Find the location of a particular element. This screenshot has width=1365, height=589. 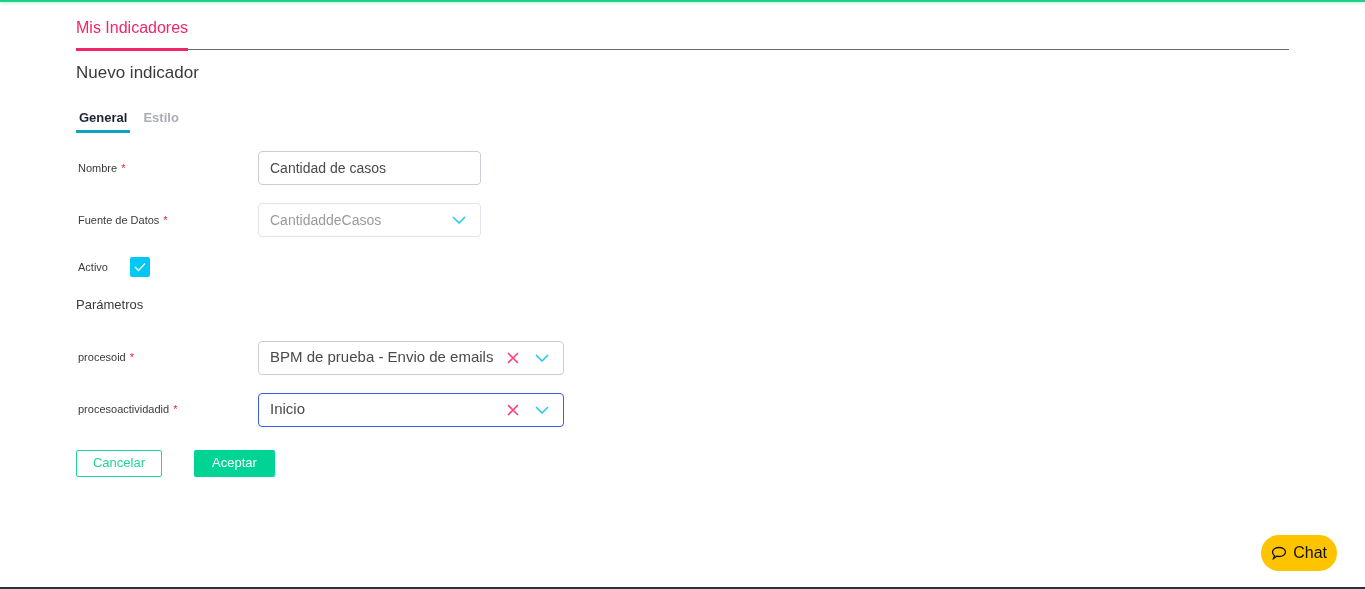

speech-bubble-icon is located at coordinates (1279, 553).